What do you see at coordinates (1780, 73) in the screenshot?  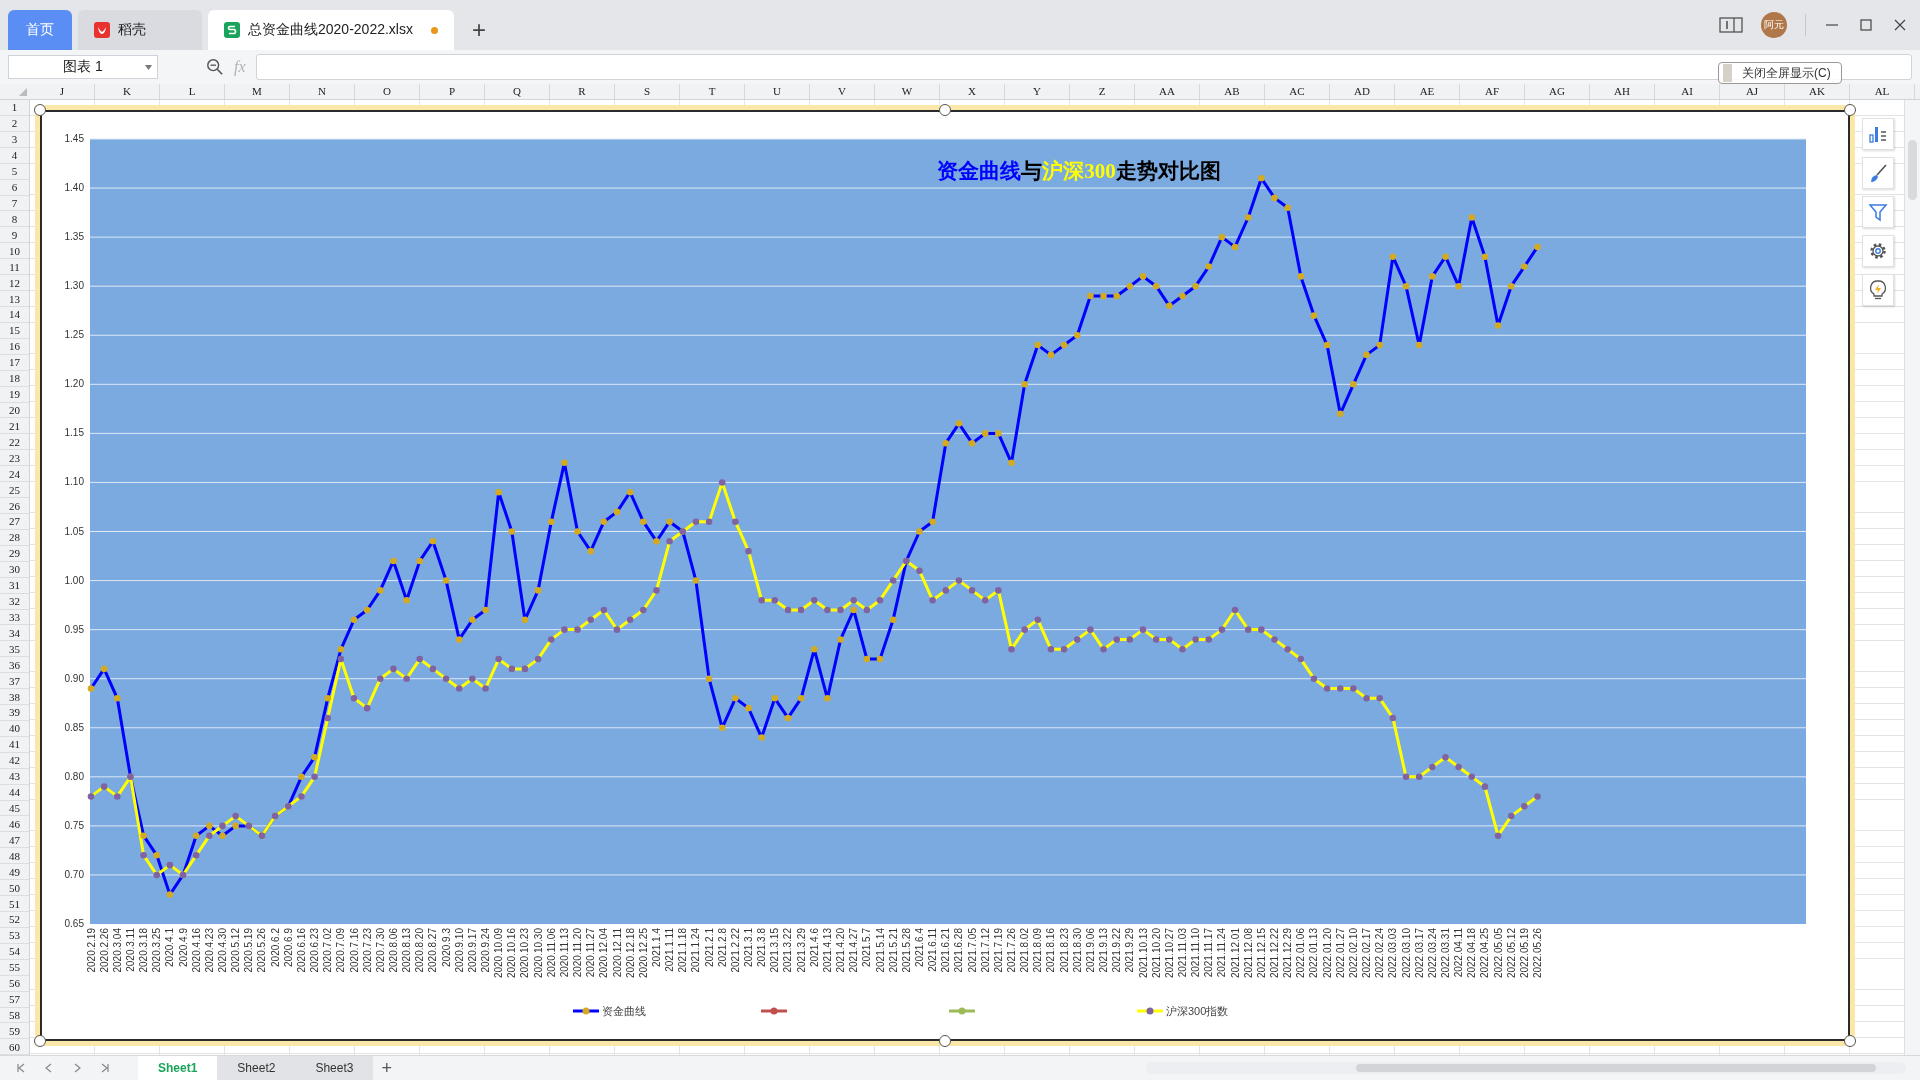 I see `fullscreen-tooltip: 关闭全屏显示(C)` at bounding box center [1780, 73].